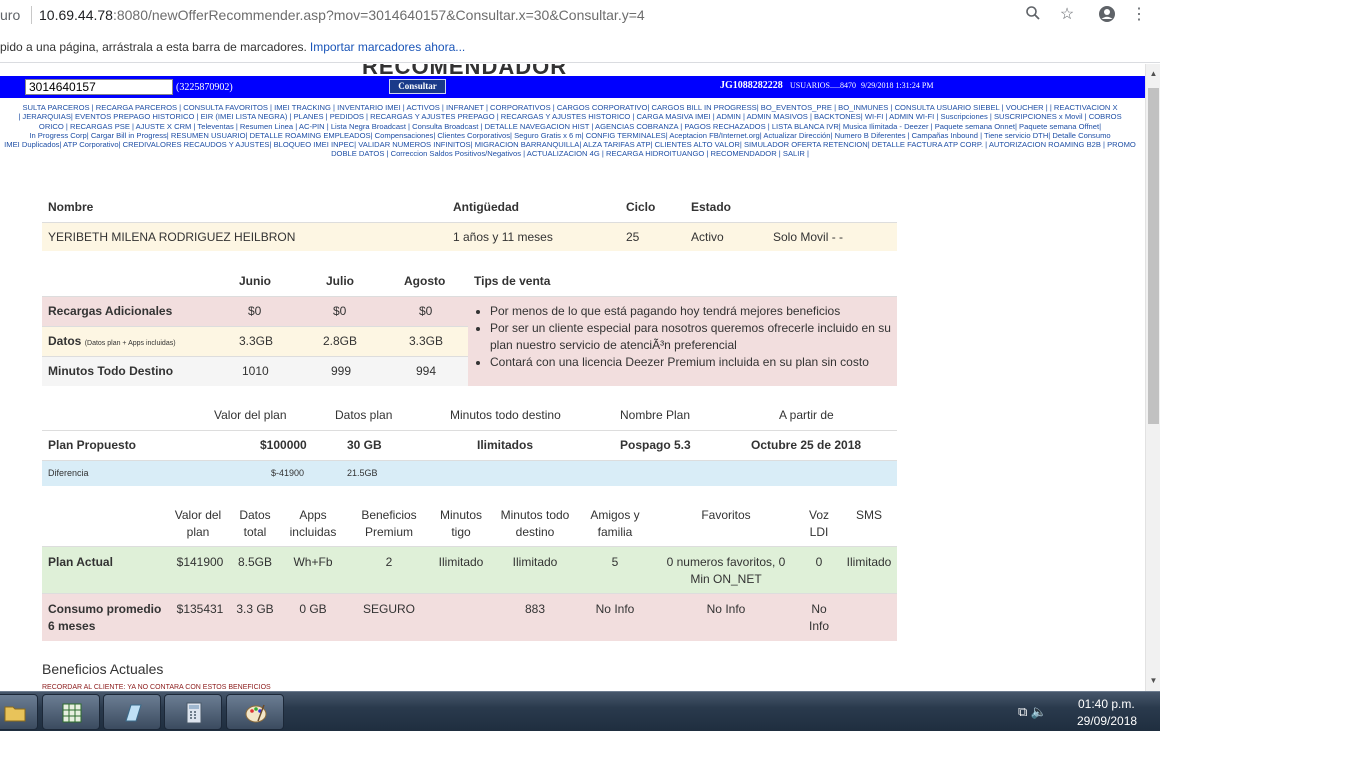 The image size is (1366, 768). I want to click on header-datetime: 9/29/2018 1:31:24 PM, so click(897, 85).